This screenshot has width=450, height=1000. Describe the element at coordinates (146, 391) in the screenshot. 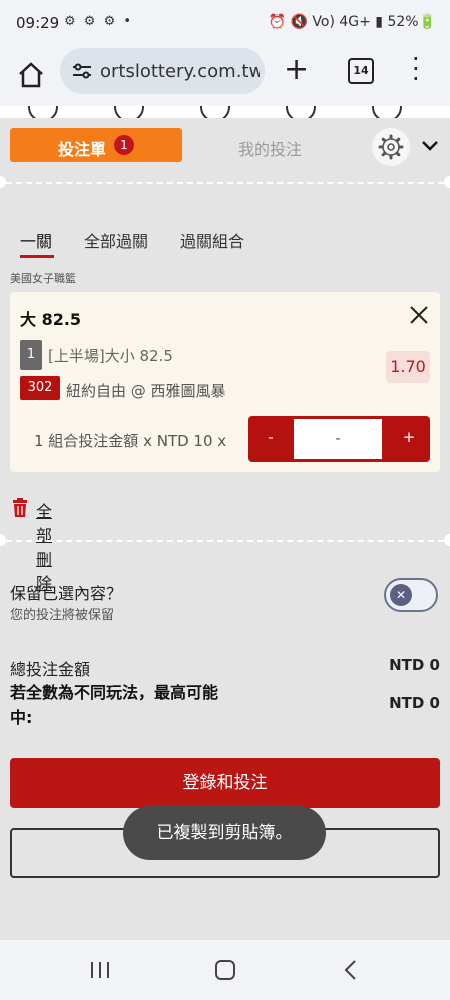

I see `match-name: 紐約自由 @ 西雅圖風暴` at that location.